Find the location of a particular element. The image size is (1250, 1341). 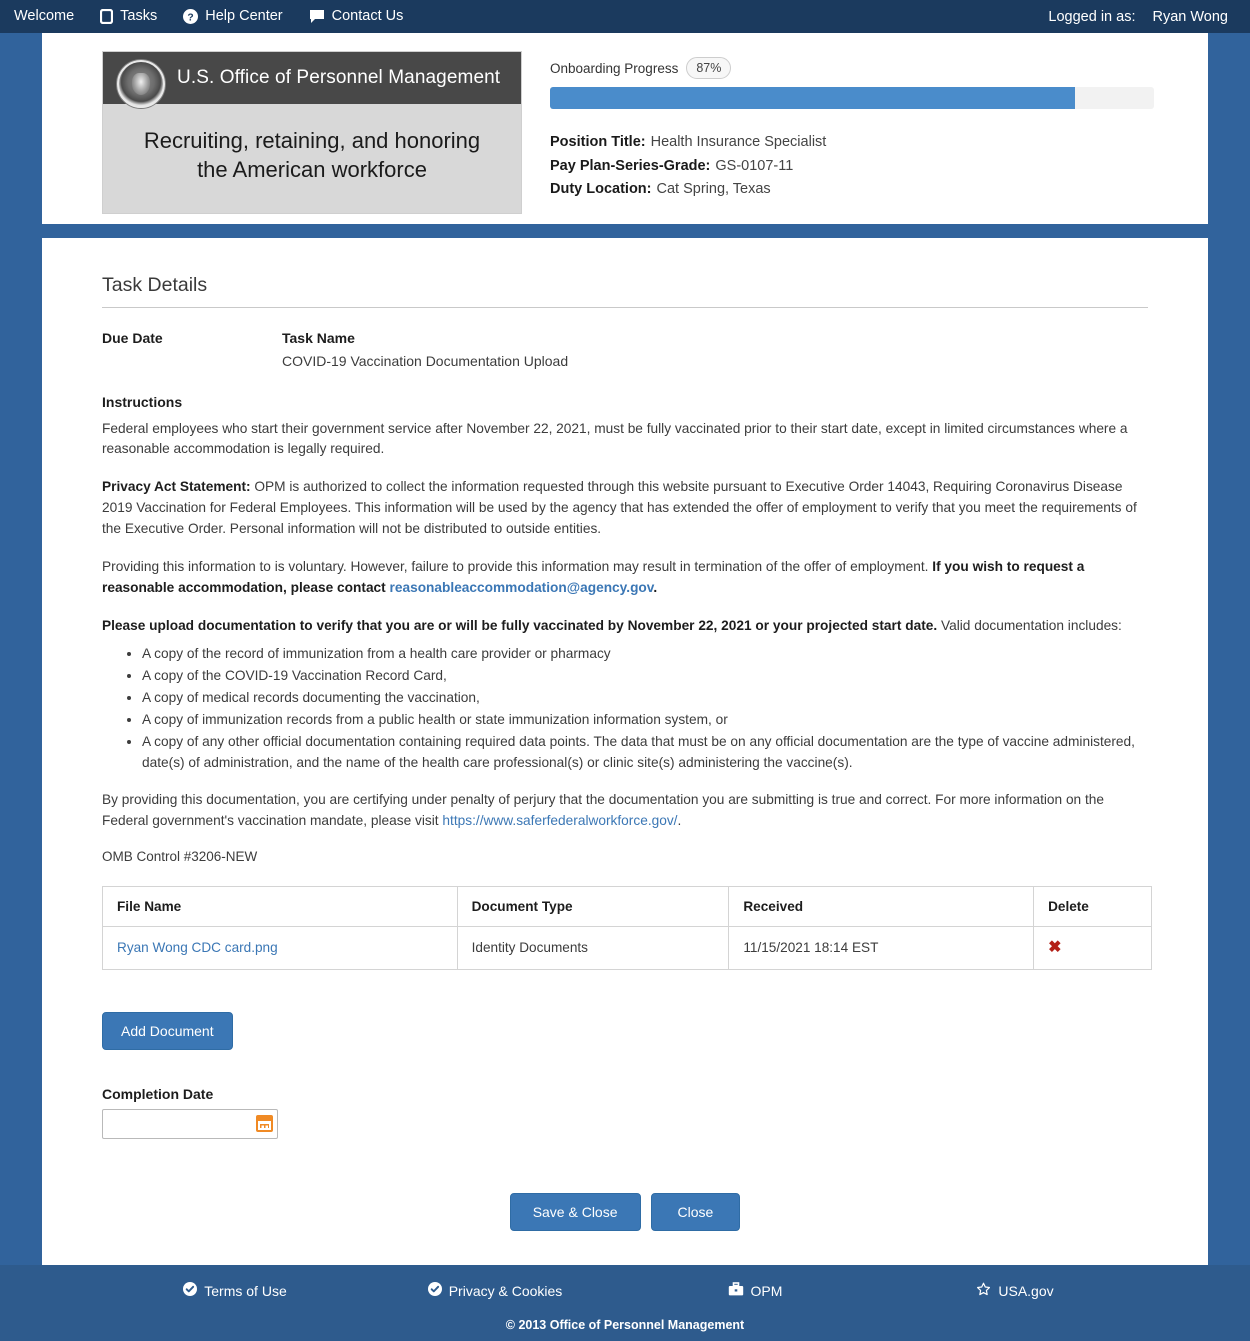

nav-item-welcome: Welcome is located at coordinates (44, 16).